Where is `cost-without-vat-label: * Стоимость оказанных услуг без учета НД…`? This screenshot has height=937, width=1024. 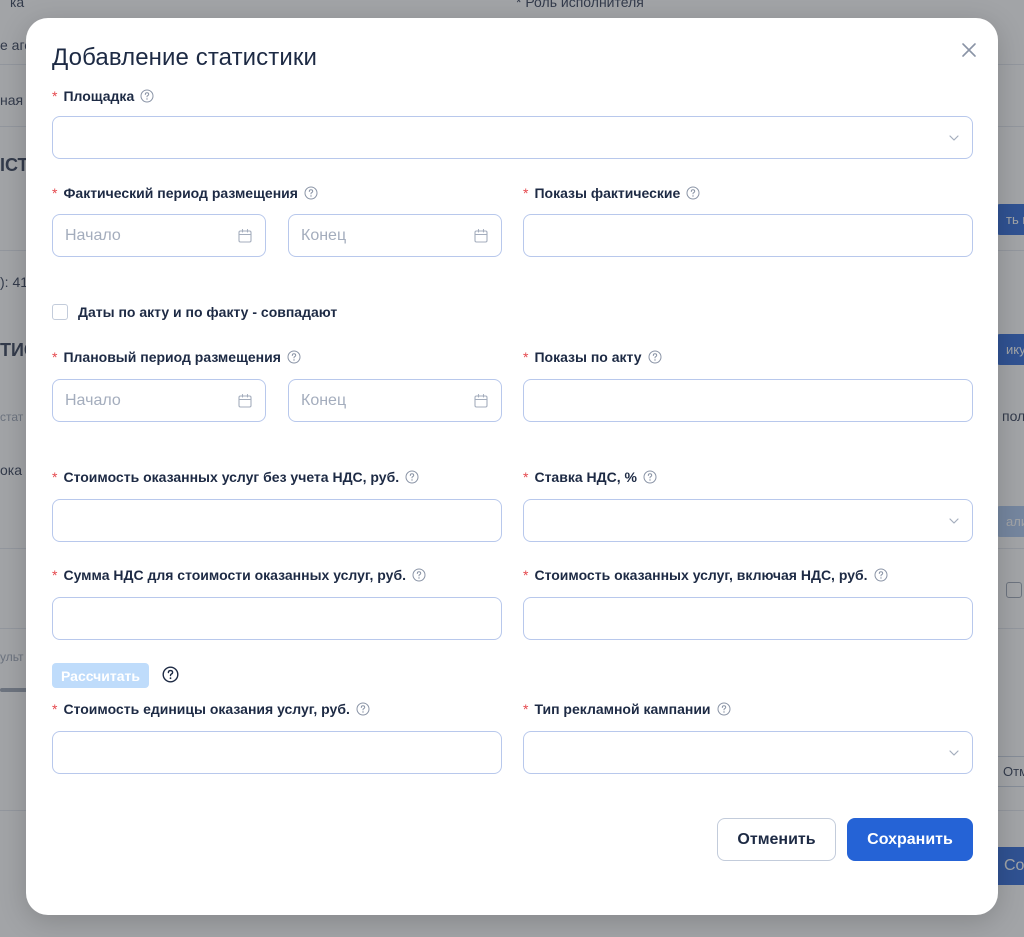
cost-without-vat-label: * Стоимость оказанных услуг без учета НД… is located at coordinates (235, 477).